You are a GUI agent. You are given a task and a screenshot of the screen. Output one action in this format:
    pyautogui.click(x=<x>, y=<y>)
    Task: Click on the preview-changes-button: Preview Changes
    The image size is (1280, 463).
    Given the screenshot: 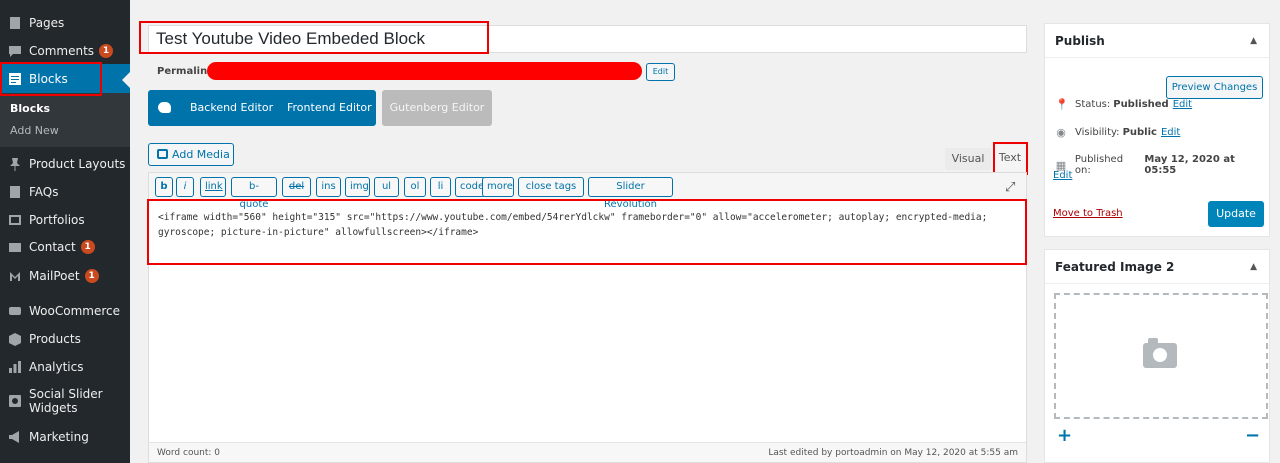 What is the action you would take?
    pyautogui.click(x=1214, y=87)
    